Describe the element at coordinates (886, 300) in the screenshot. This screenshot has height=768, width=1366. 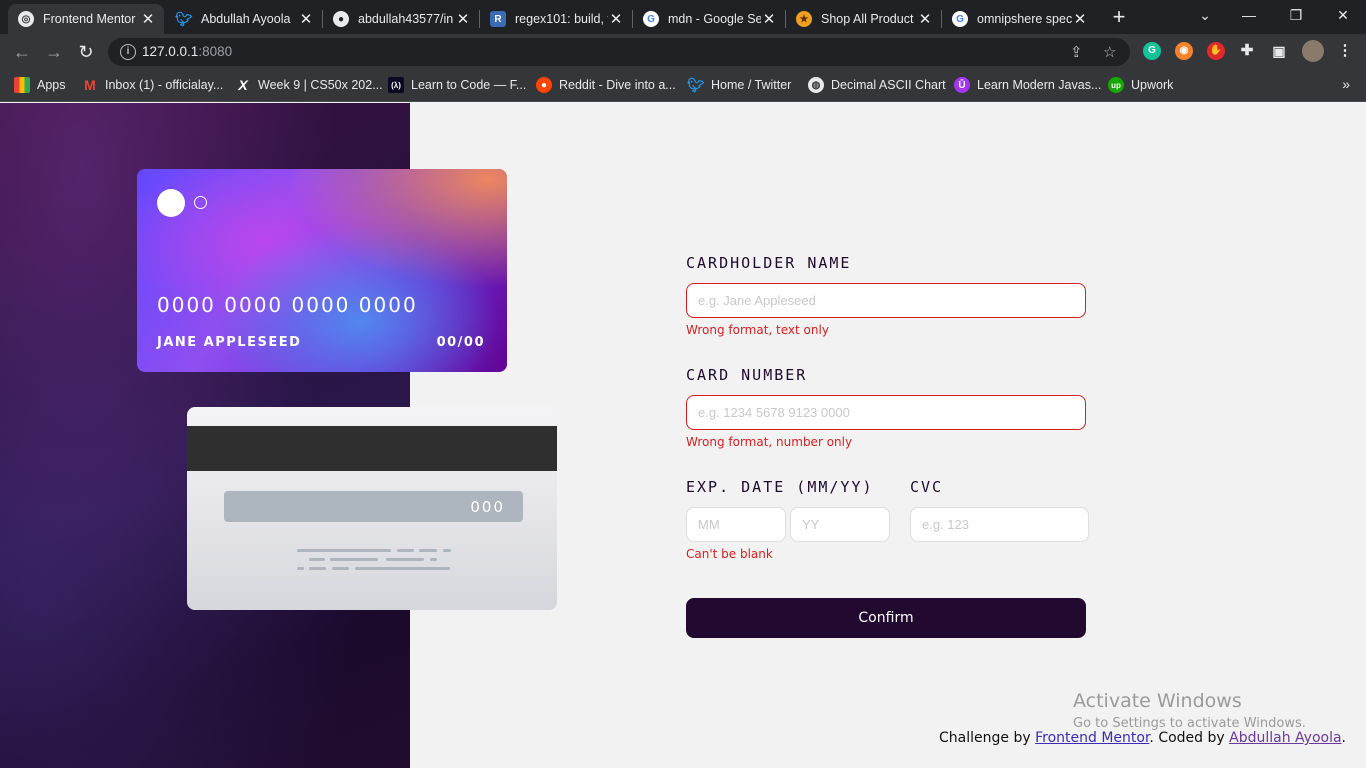
I see `cardholder-name-input: e.g. Jane Appleseed` at that location.